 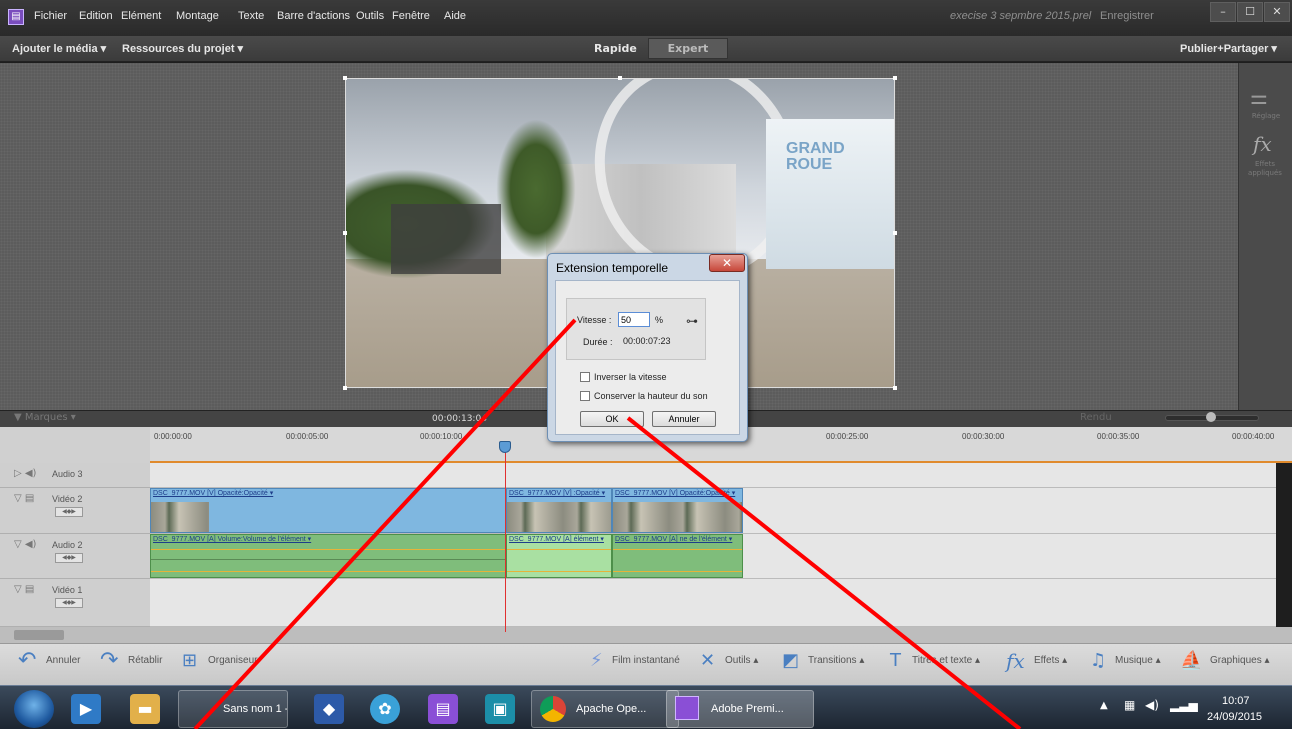 What do you see at coordinates (1262, 144) in the screenshot?
I see `fx-icon: fx` at bounding box center [1262, 144].